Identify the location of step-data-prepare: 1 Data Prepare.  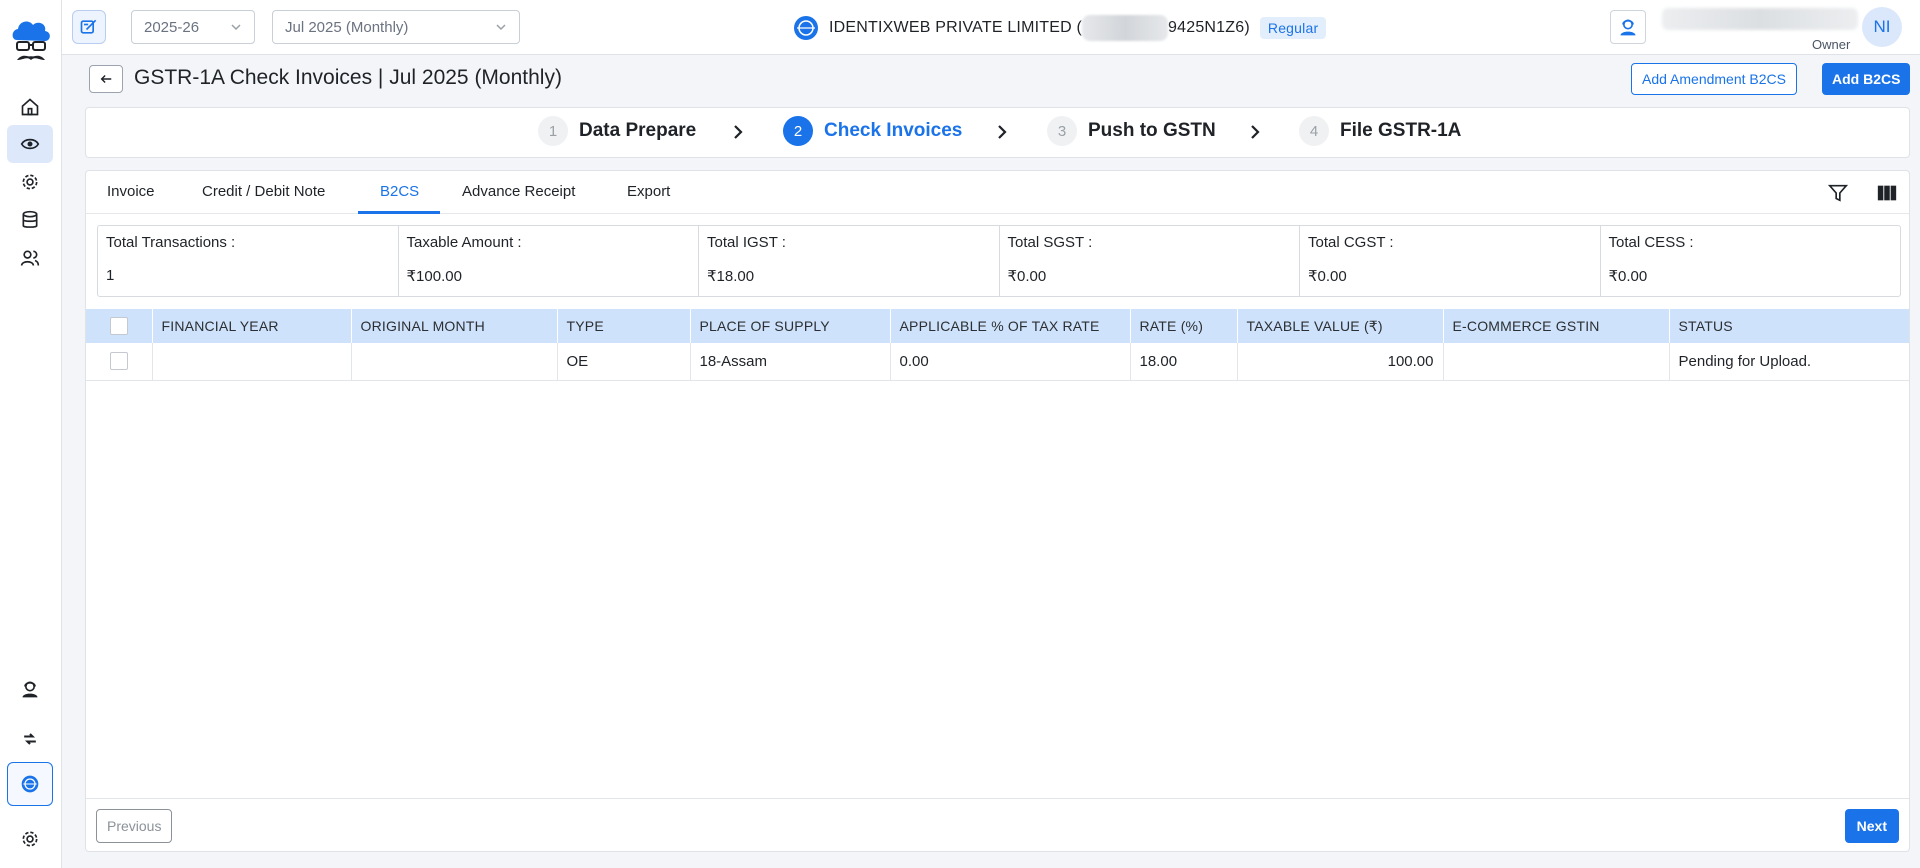
(617, 131).